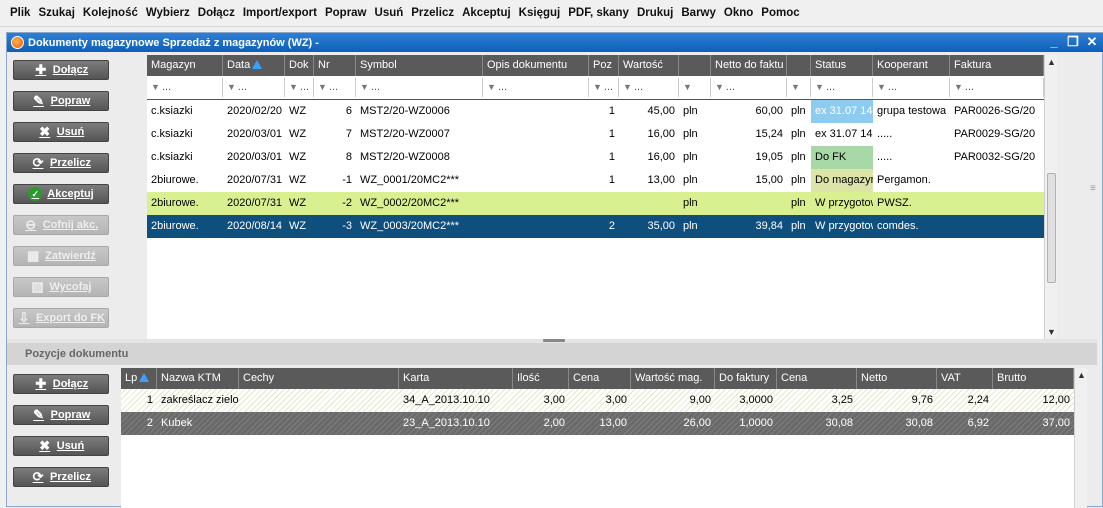 This screenshot has height=508, width=1103. I want to click on documents-vscroll: ▲ ▼, so click(1050, 197).